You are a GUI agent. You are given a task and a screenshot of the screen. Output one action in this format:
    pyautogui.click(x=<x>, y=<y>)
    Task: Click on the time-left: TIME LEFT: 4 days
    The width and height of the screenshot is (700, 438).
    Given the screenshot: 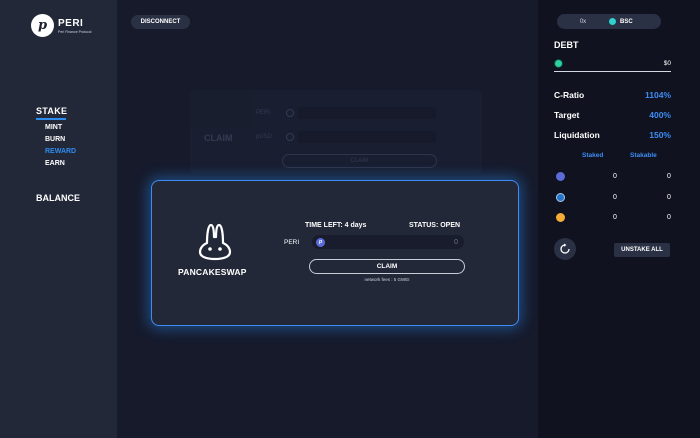 What is the action you would take?
    pyautogui.click(x=336, y=225)
    